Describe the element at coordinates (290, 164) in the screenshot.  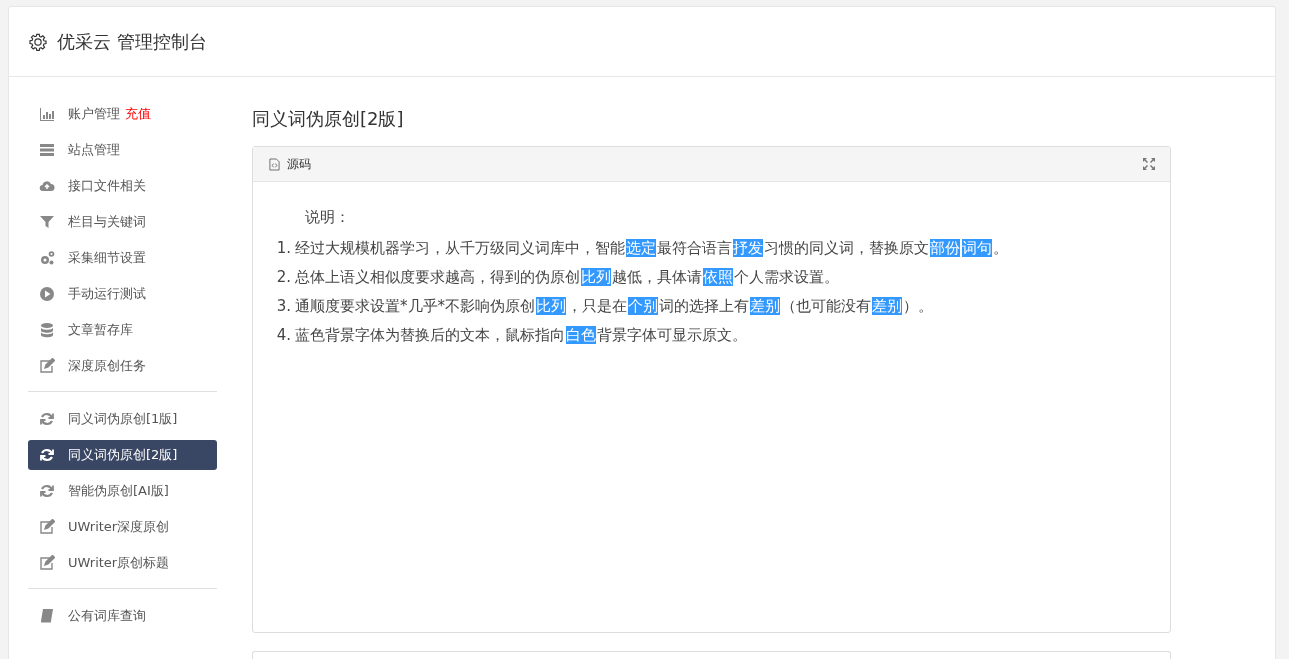
I see `source-button: 源码` at that location.